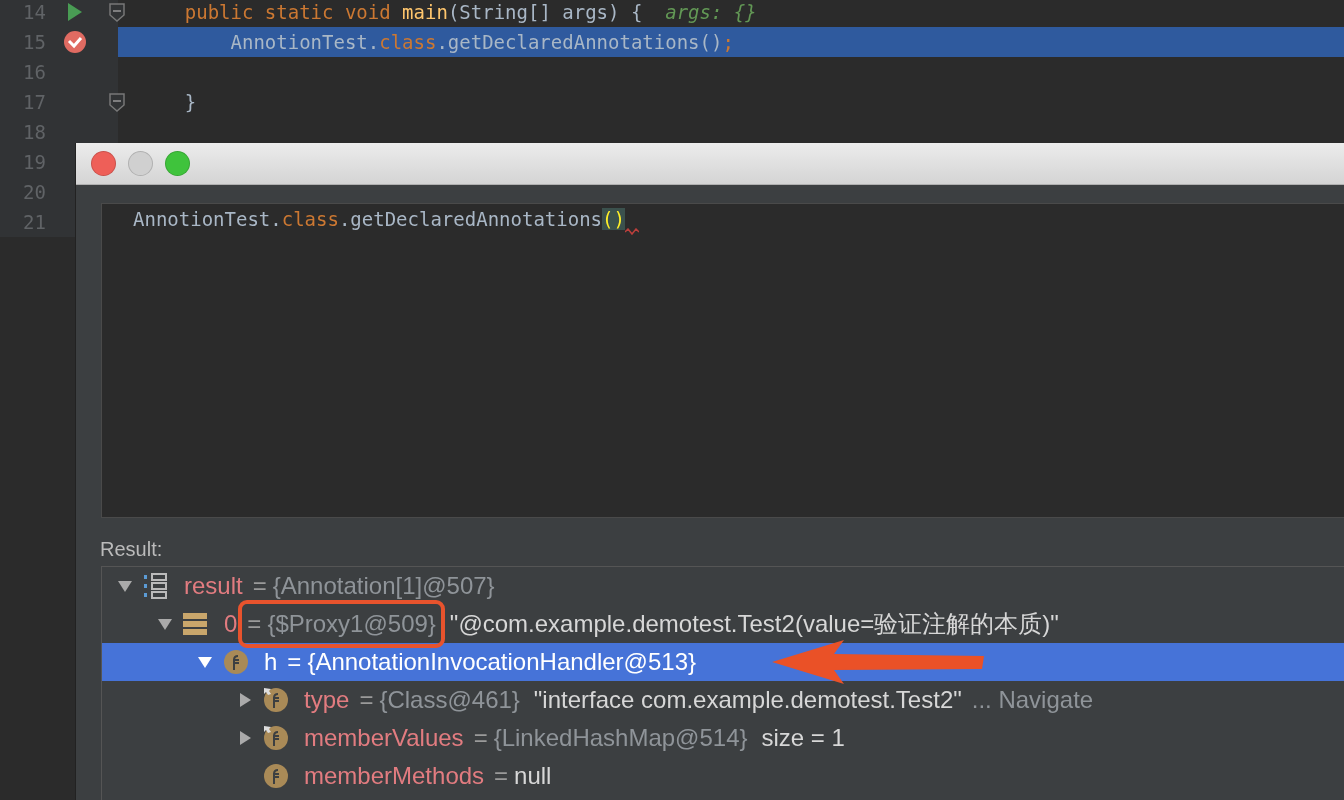  Describe the element at coordinates (425, 12) in the screenshot. I see `code-text: main` at that location.